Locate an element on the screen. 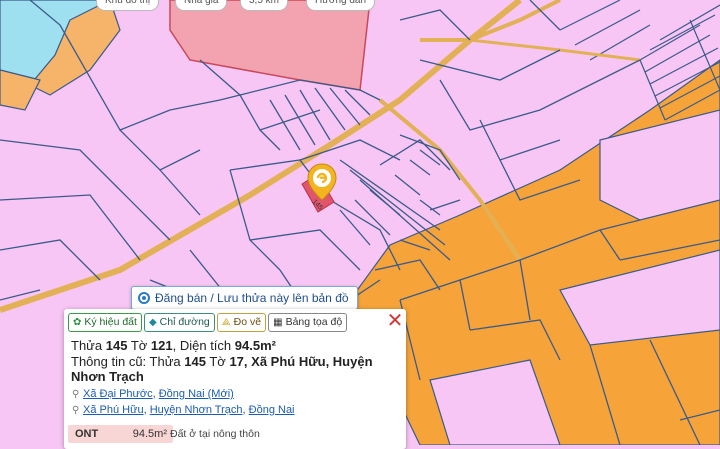 The width and height of the screenshot is (720, 449). to-label: Tờ is located at coordinates (139, 345).